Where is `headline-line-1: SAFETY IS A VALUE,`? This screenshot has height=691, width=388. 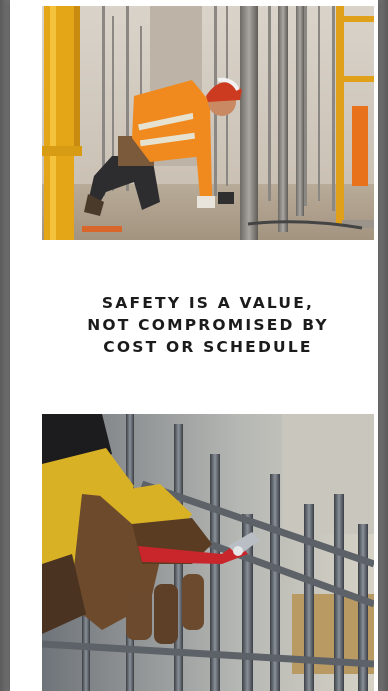 headline-line-1: SAFETY IS A VALUE, is located at coordinates (208, 303).